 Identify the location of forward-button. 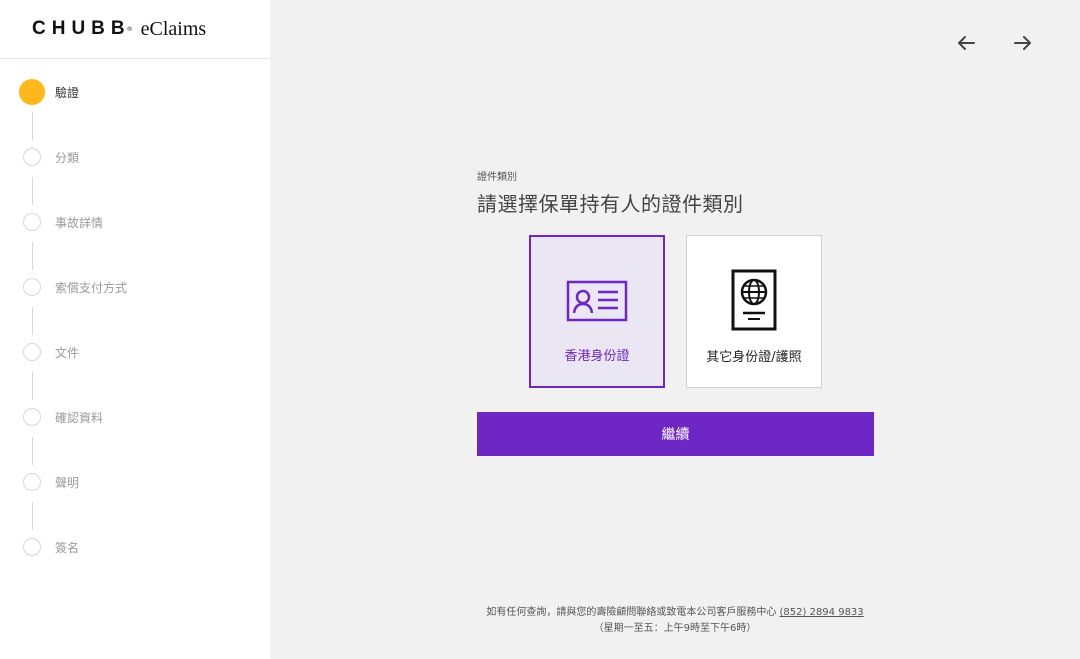
(1023, 43).